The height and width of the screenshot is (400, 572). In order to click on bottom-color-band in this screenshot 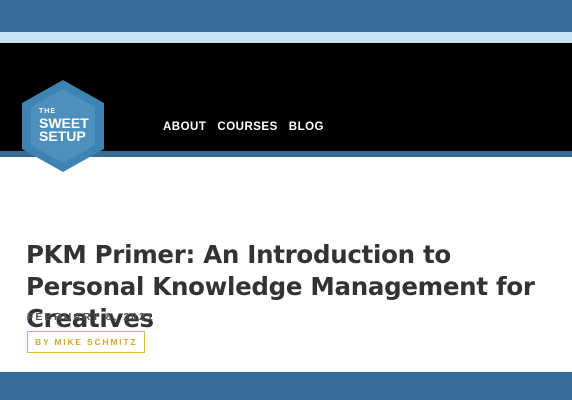, I will do `click(286, 386)`.